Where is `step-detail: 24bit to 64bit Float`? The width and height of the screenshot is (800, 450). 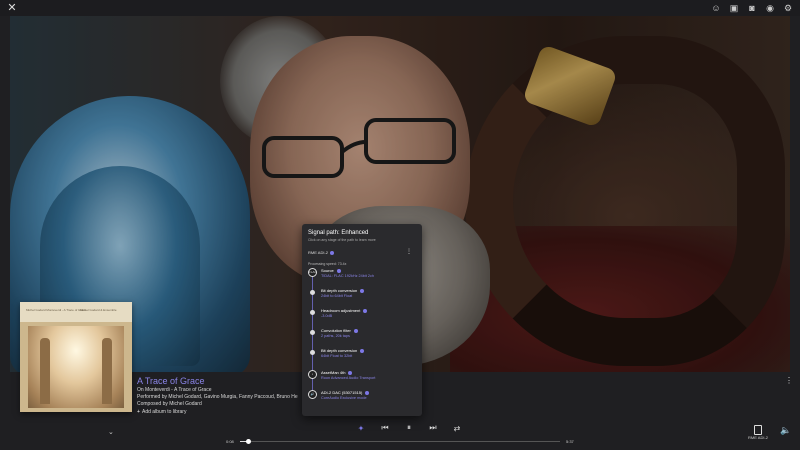 step-detail: 24bit to 64bit Float is located at coordinates (337, 296).